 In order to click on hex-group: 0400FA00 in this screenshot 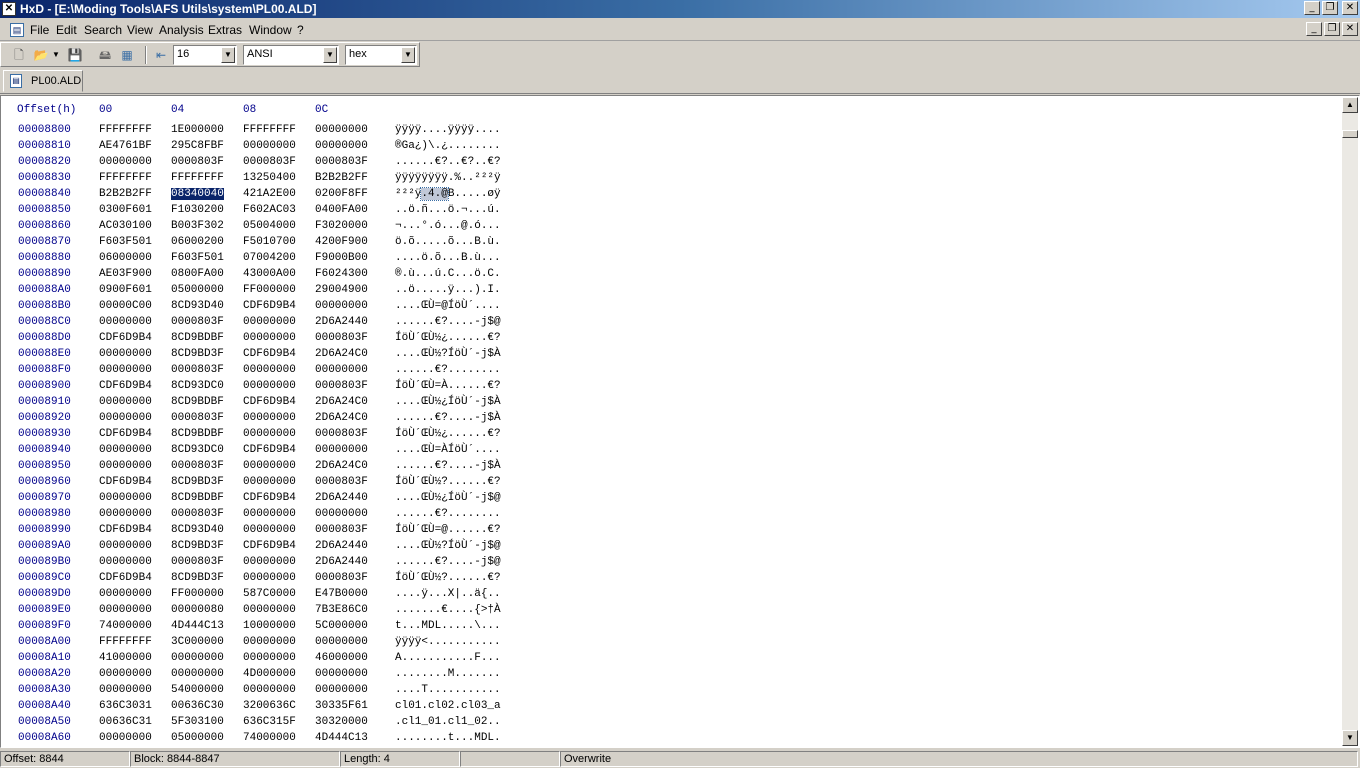, I will do `click(341, 210)`.